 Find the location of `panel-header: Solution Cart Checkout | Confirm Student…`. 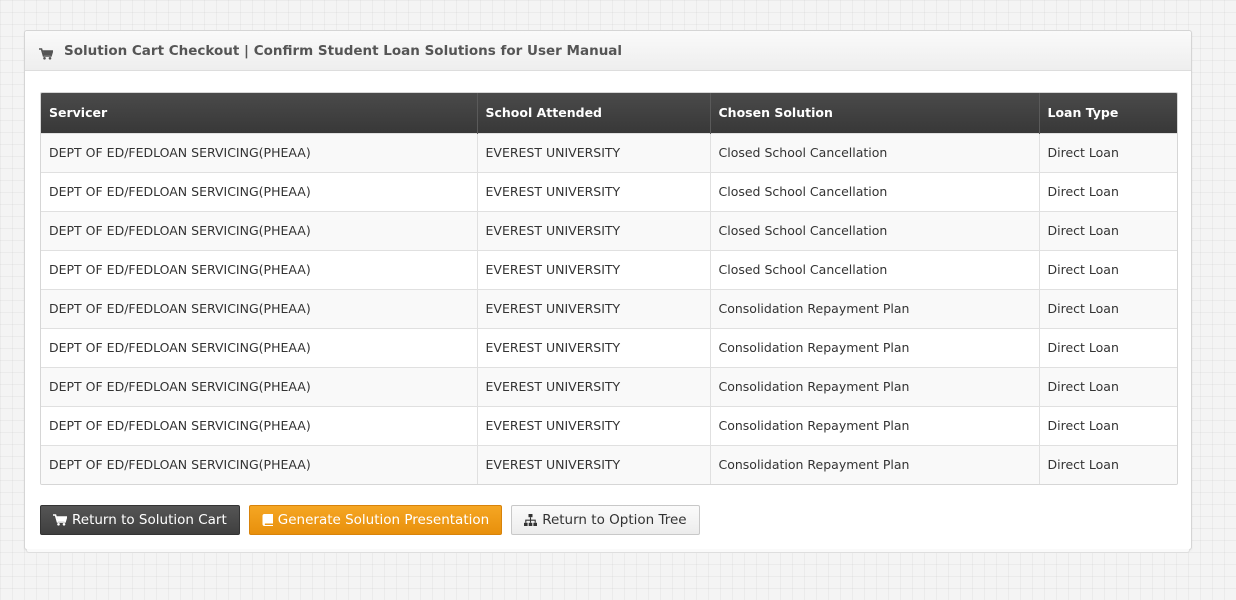

panel-header: Solution Cart Checkout | Confirm Student… is located at coordinates (608, 51).